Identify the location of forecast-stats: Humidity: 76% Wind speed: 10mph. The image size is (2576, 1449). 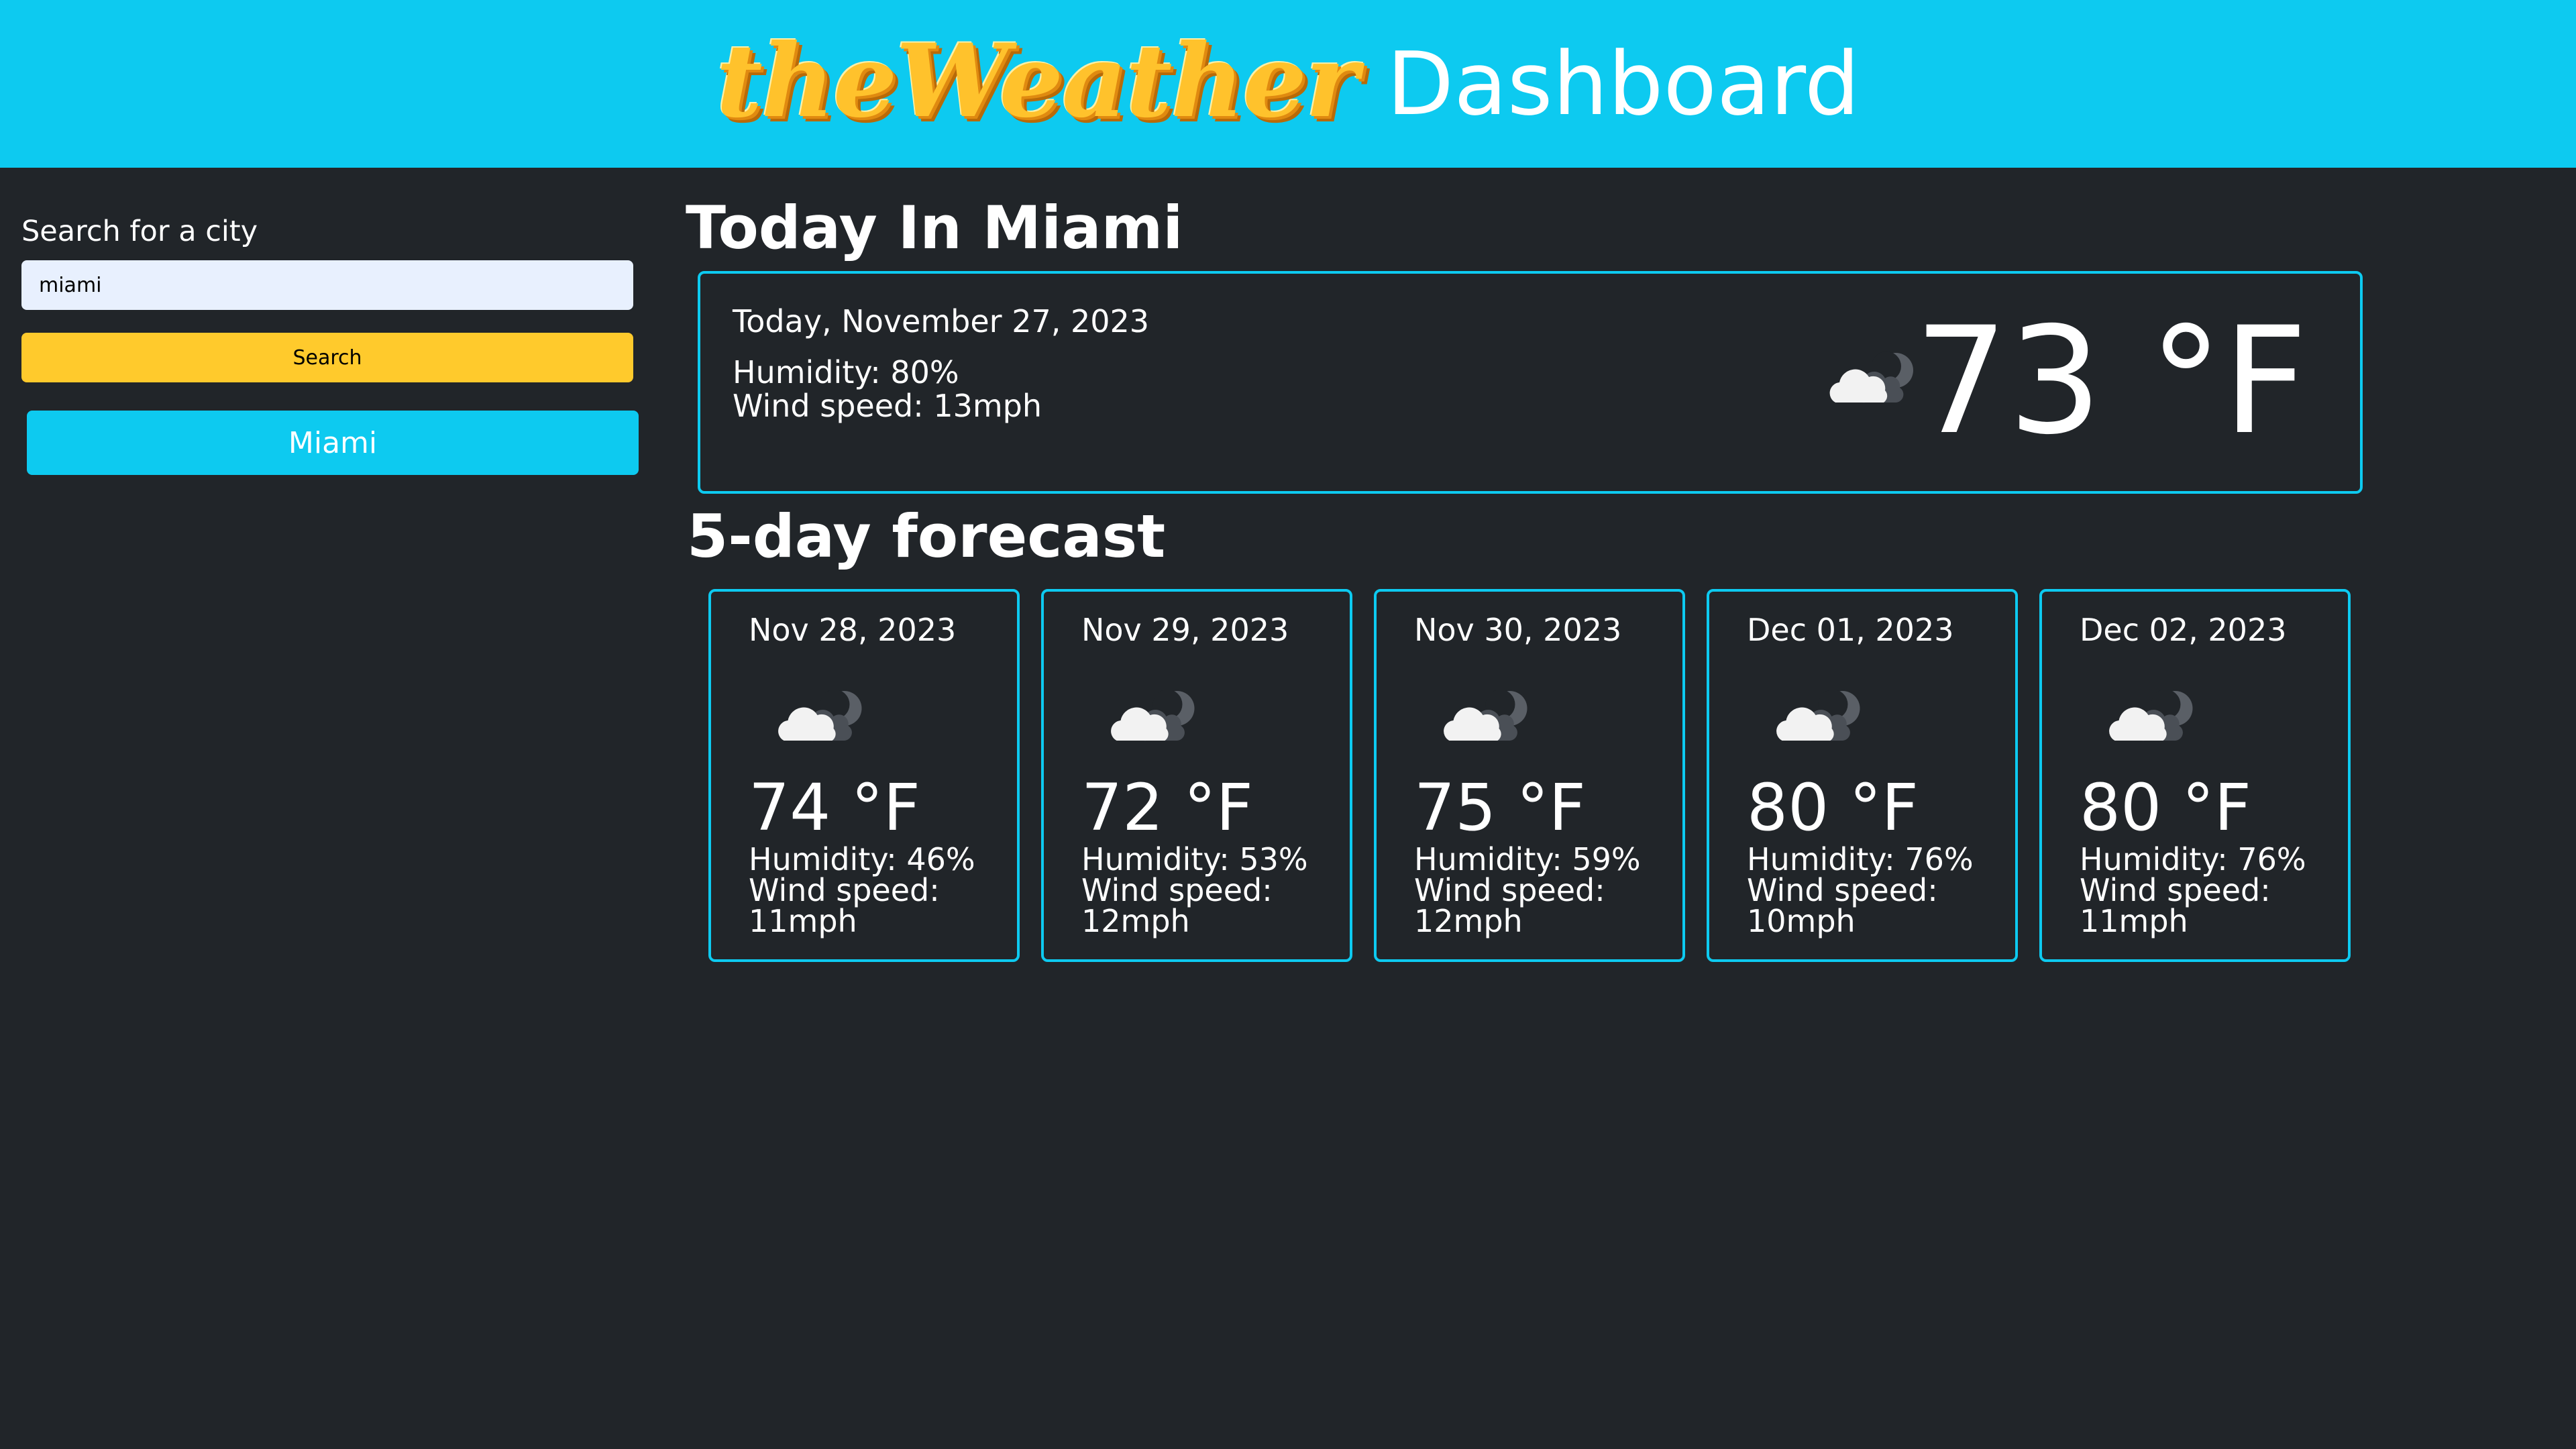
(1860, 890).